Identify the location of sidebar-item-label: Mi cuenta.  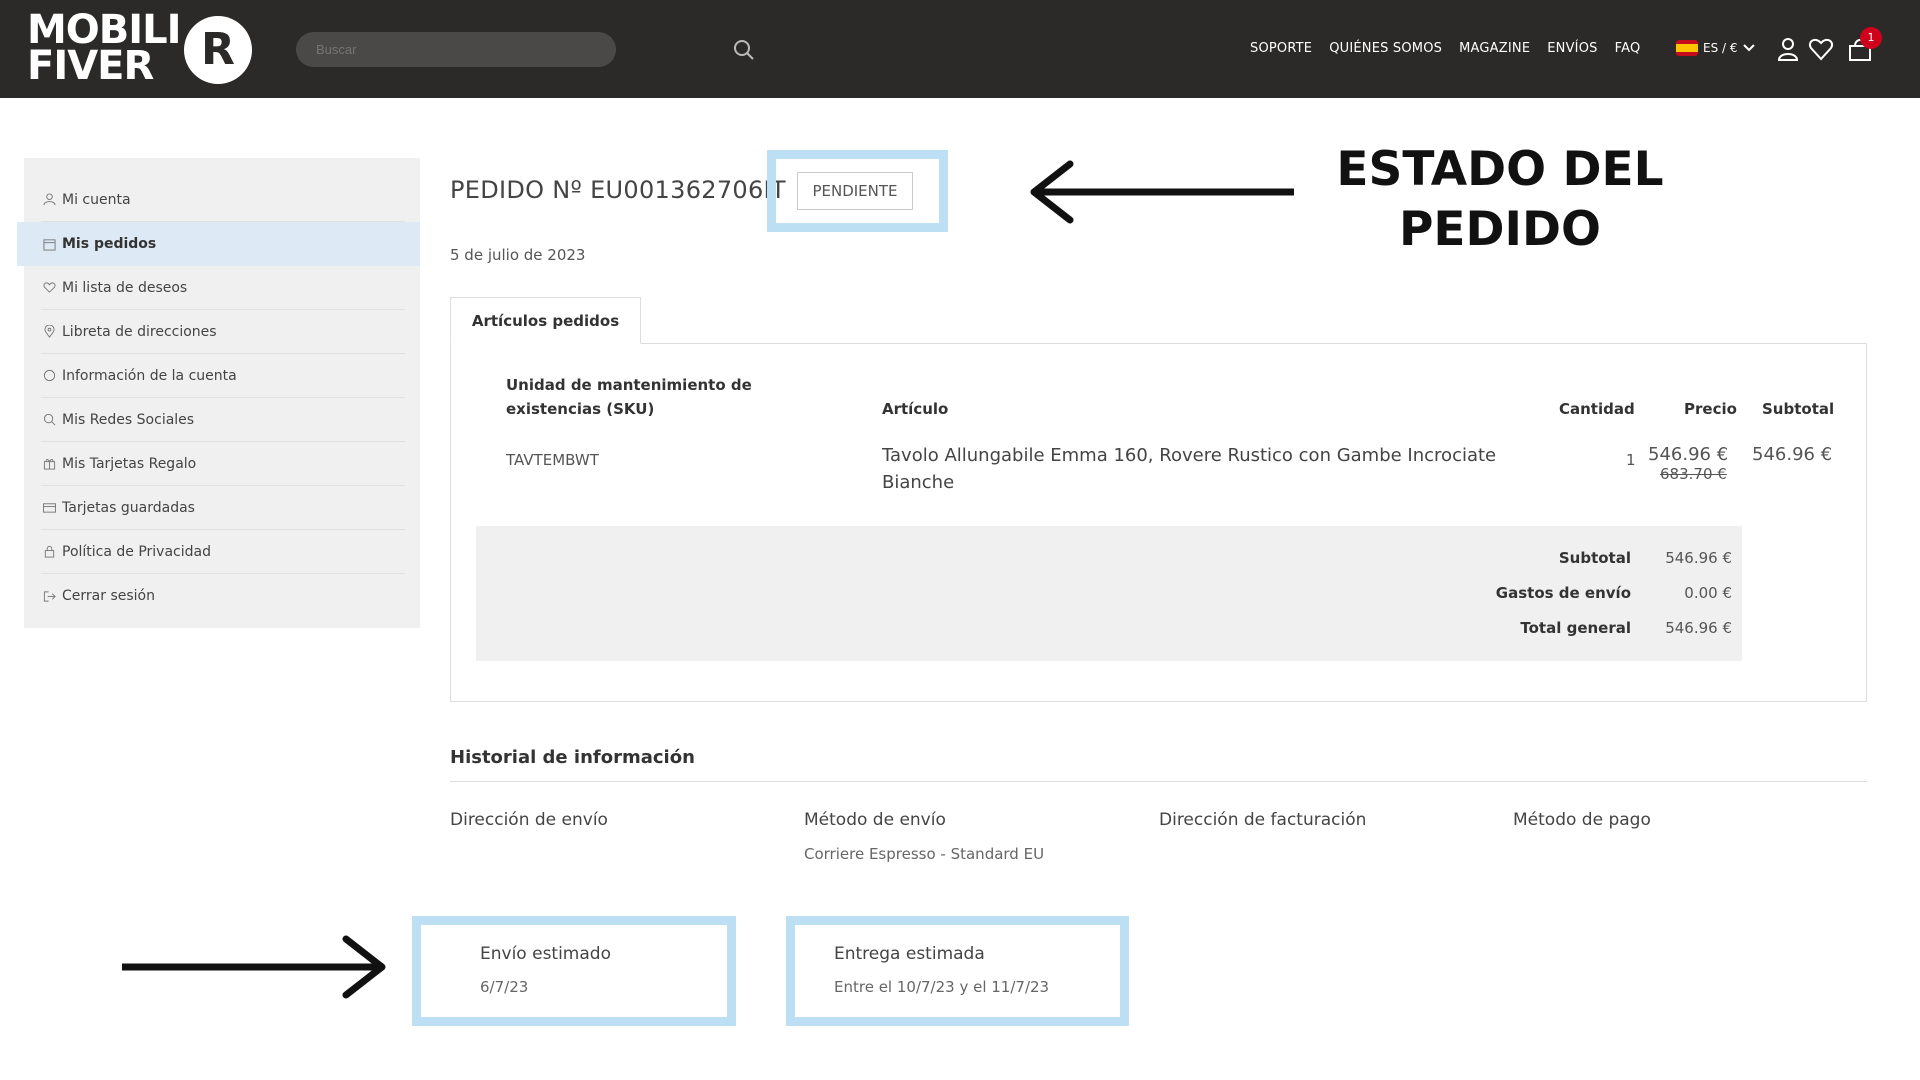
(96, 199).